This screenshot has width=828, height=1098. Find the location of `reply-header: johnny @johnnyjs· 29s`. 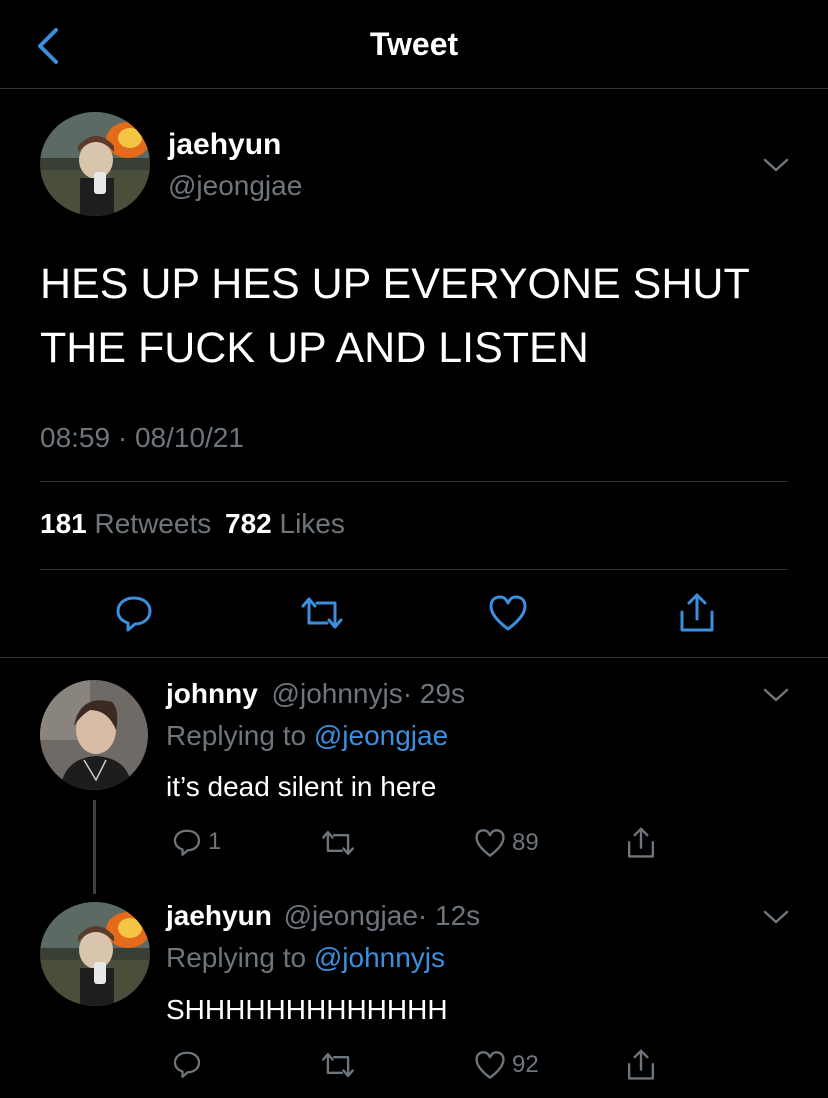

reply-header: johnny @johnnyjs· 29s is located at coordinates (315, 694).